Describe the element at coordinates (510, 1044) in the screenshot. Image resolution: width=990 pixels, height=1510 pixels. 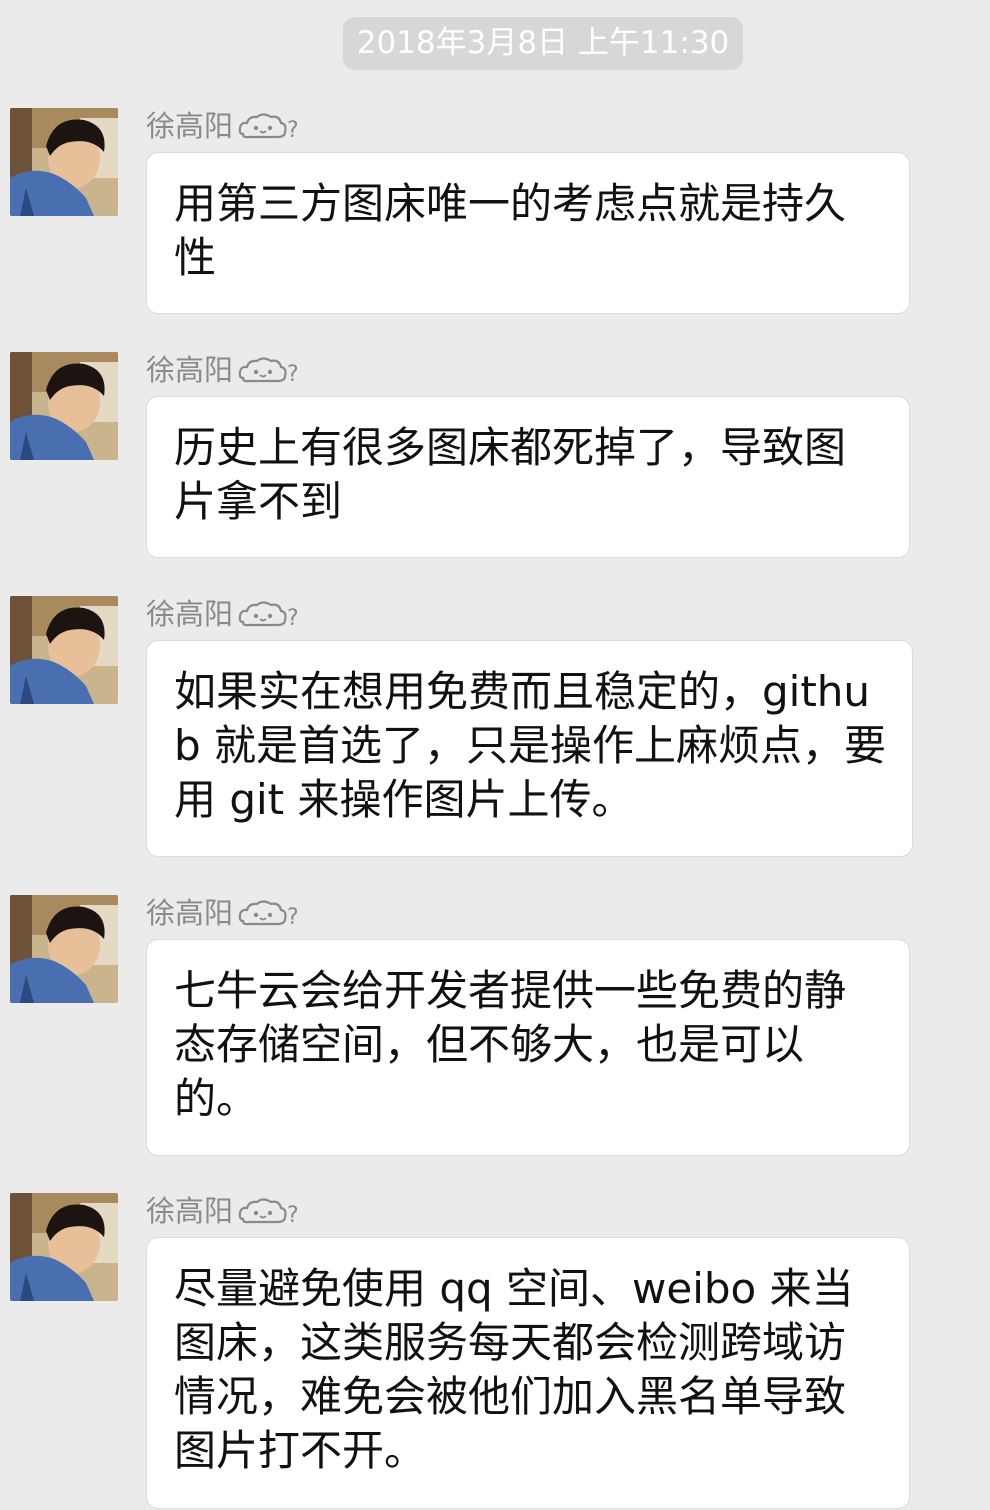
I see `message-text: 七牛云会给开发者提供一些免费的静态存储空间，但不够大，也是可以的。` at that location.